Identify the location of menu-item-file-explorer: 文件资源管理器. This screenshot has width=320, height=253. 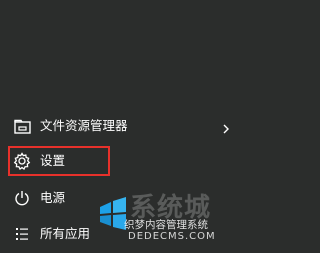
(122, 126).